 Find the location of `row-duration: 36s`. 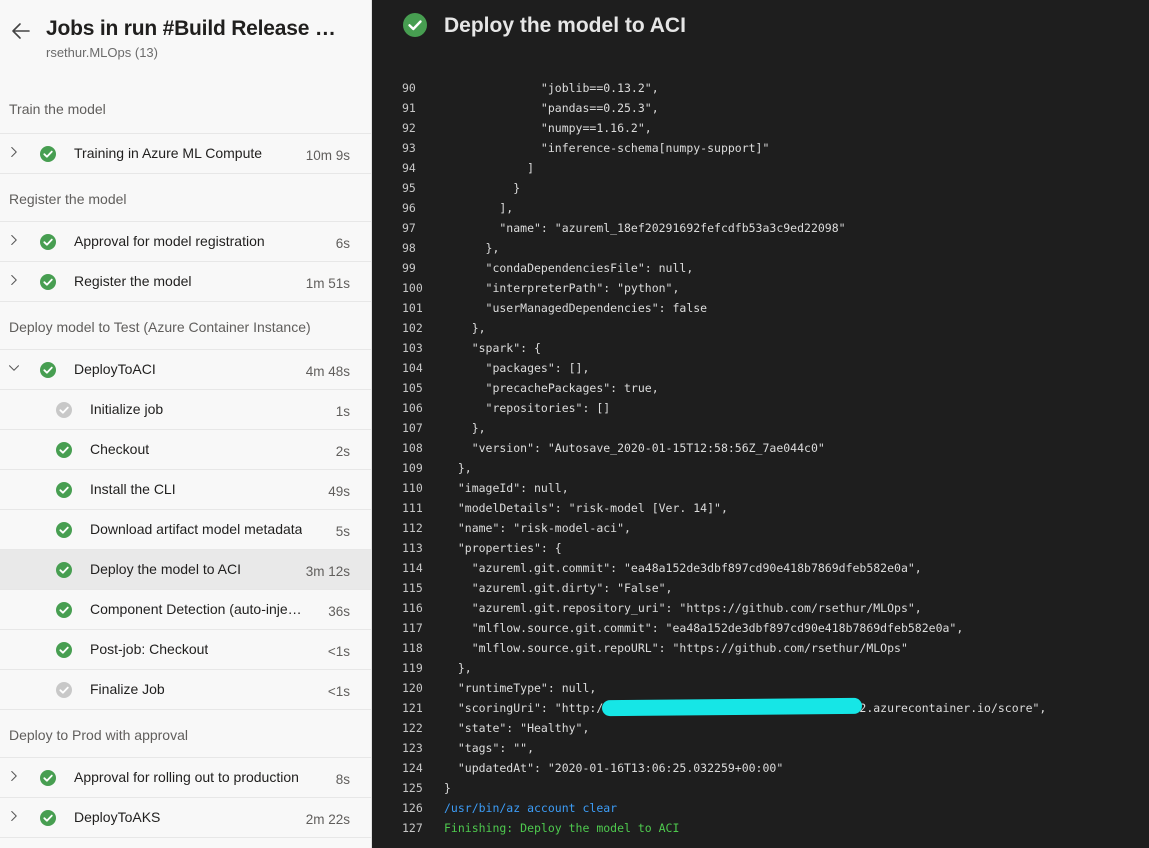

row-duration: 36s is located at coordinates (339, 611).